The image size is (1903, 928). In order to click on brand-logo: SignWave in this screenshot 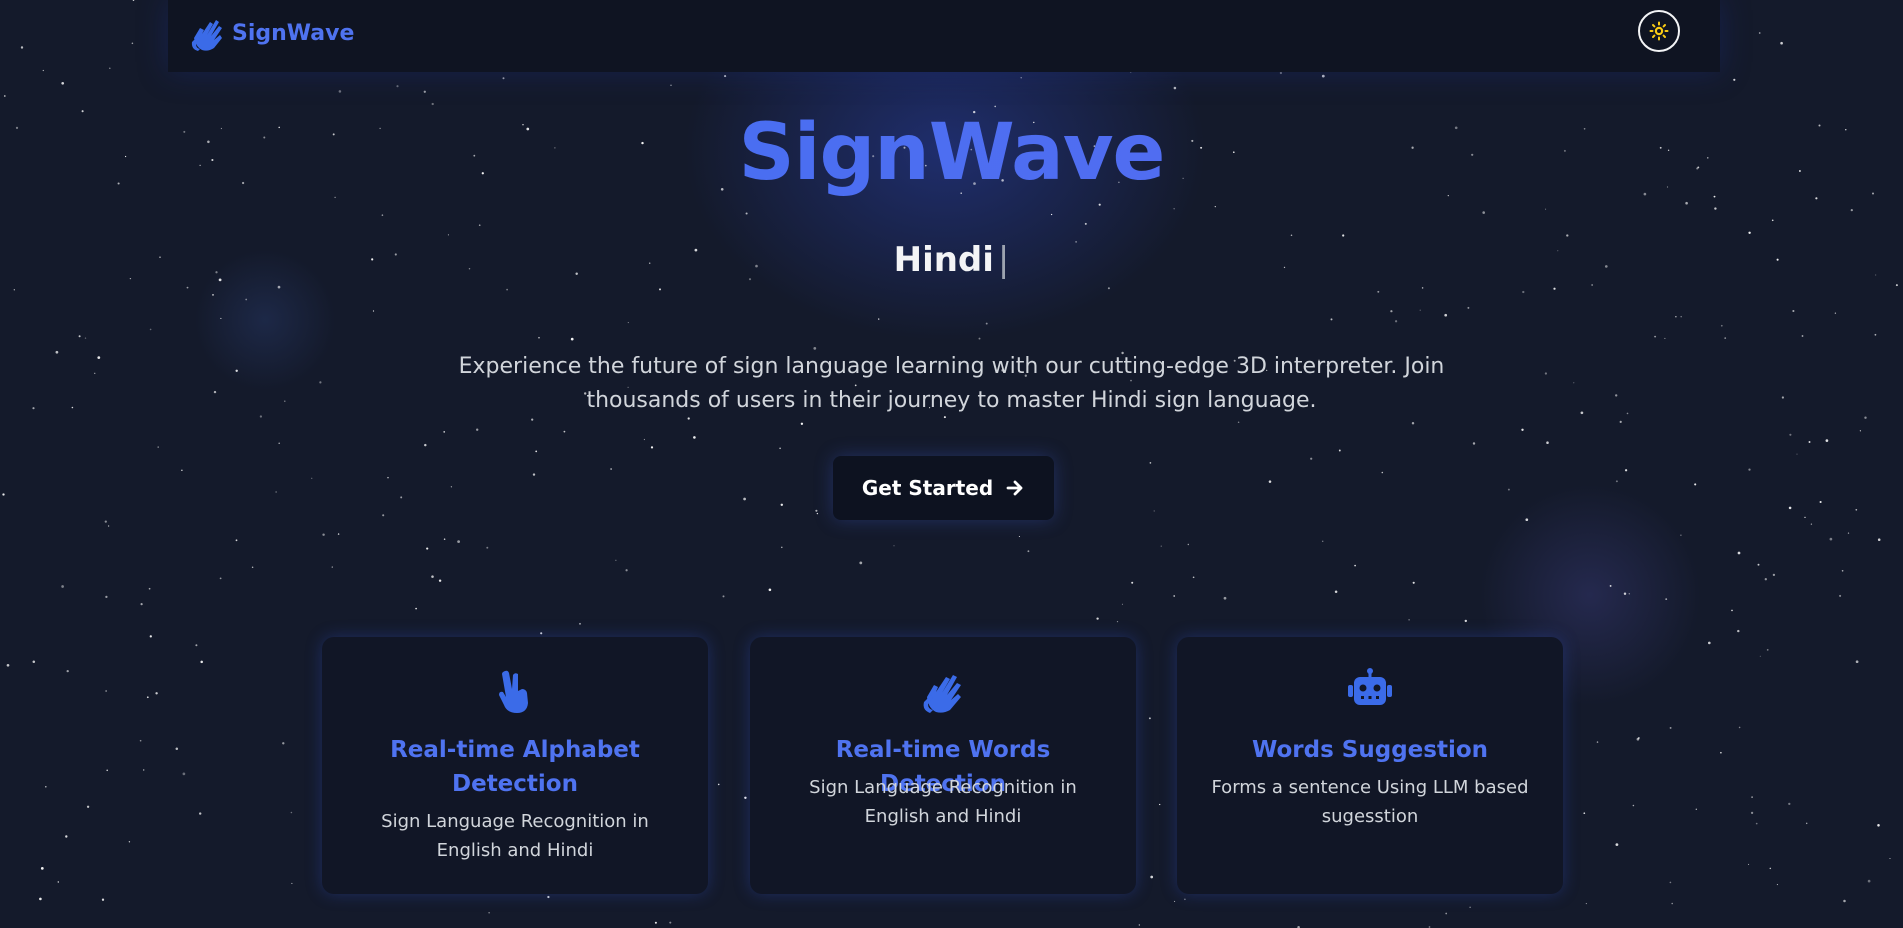, I will do `click(272, 33)`.